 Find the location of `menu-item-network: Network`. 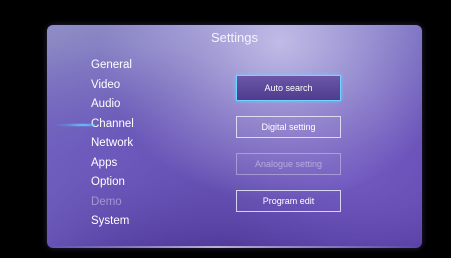

menu-item-network: Network is located at coordinates (112, 144).